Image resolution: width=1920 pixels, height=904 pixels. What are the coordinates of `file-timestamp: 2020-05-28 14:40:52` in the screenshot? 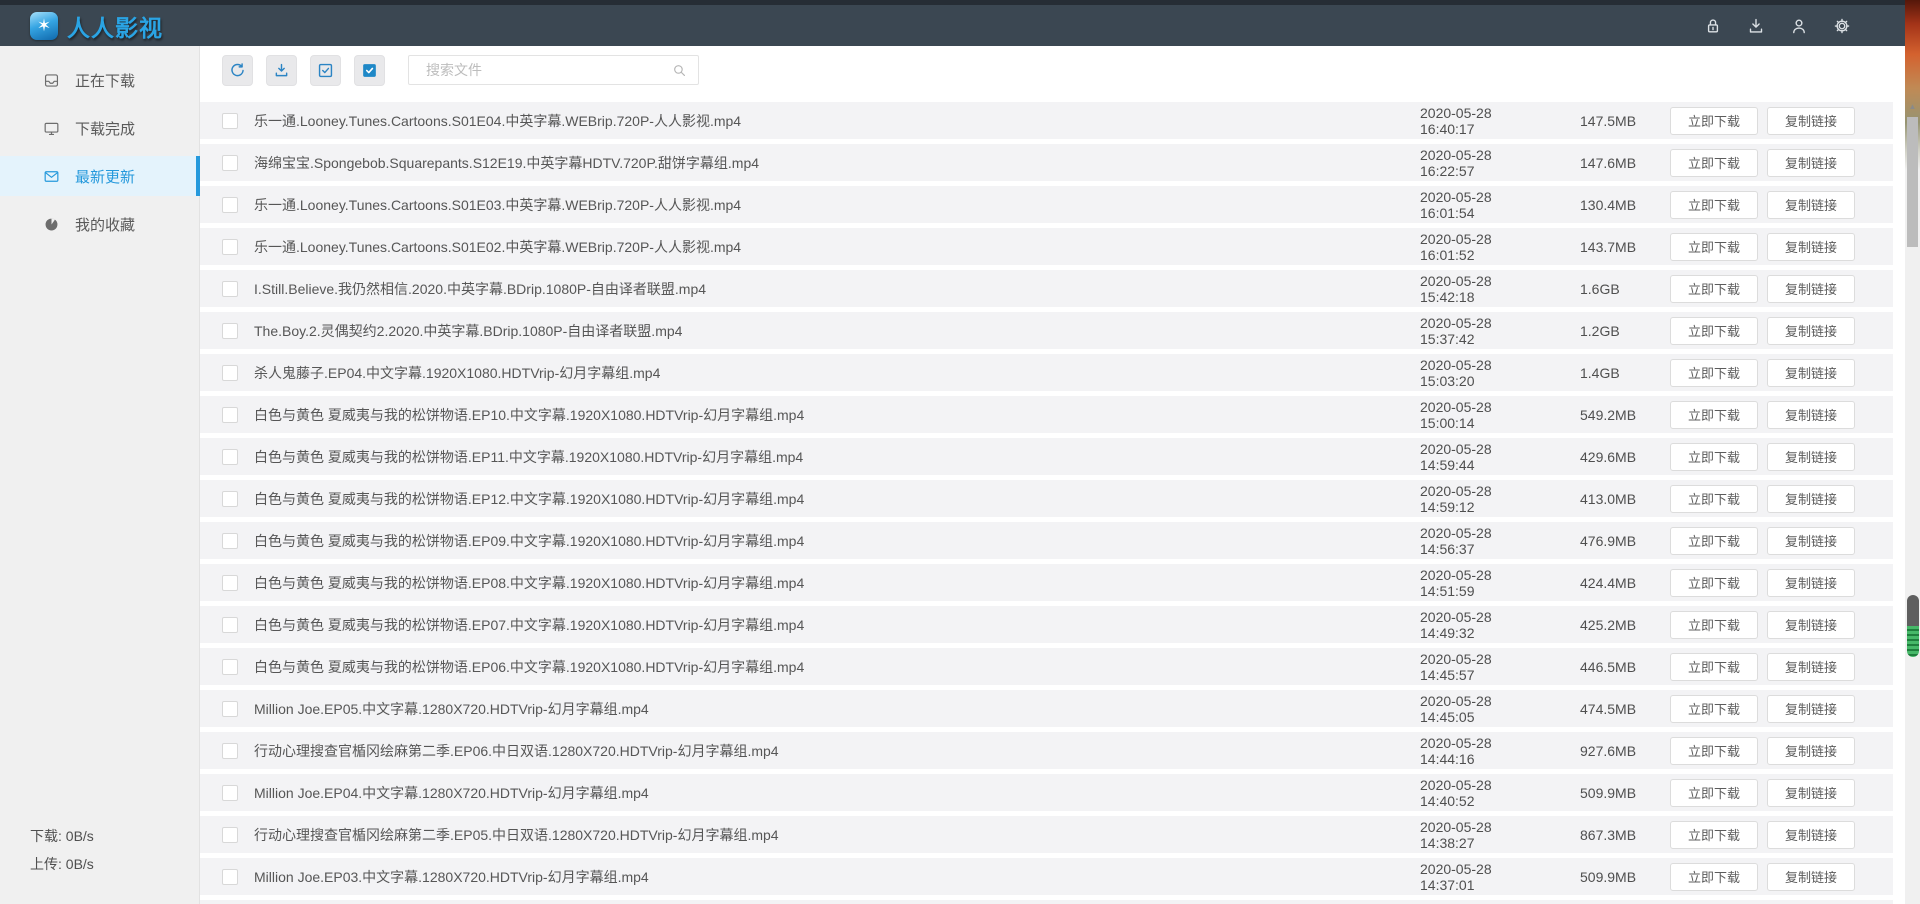 It's located at (1456, 792).